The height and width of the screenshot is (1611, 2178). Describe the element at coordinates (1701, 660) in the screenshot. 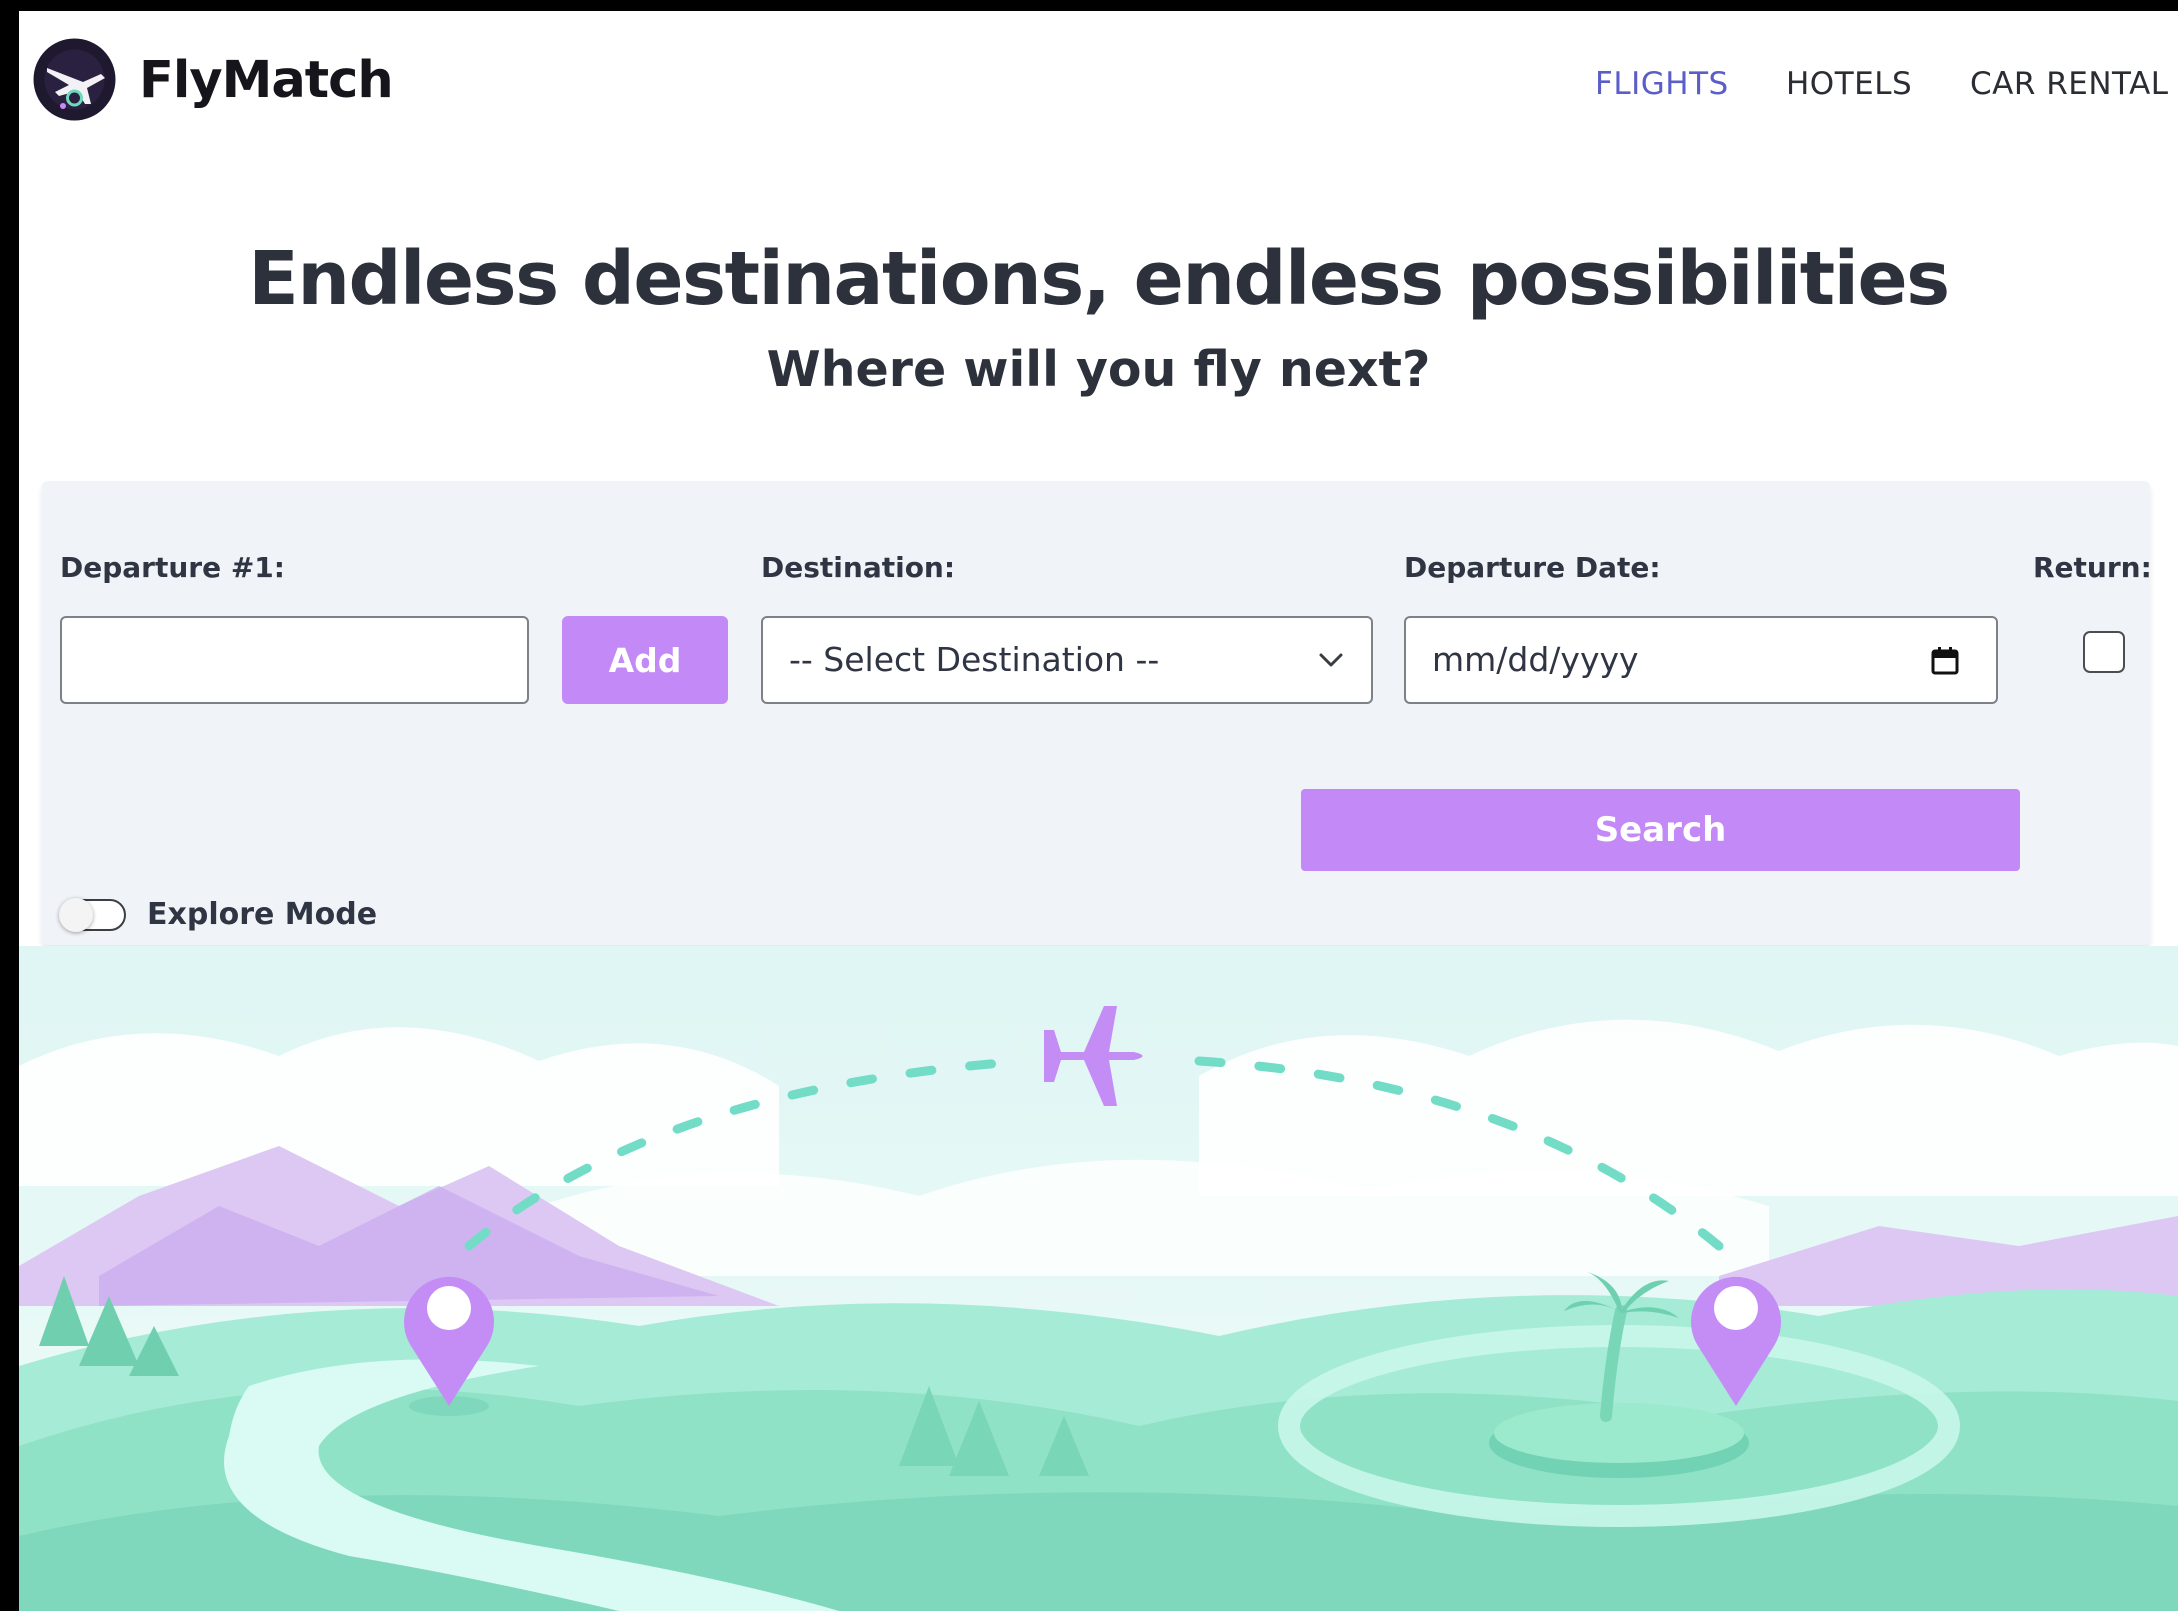

I see `departure-date-input: mm/dd/yyyy` at that location.